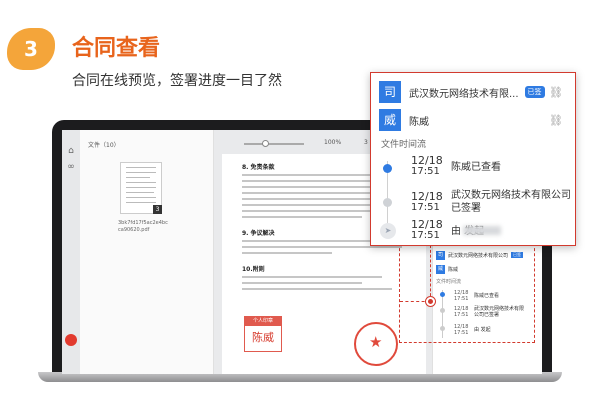 The height and width of the screenshot is (400, 600). What do you see at coordinates (388, 231) in the screenshot?
I see `send-arrow-icon: ➤` at bounding box center [388, 231].